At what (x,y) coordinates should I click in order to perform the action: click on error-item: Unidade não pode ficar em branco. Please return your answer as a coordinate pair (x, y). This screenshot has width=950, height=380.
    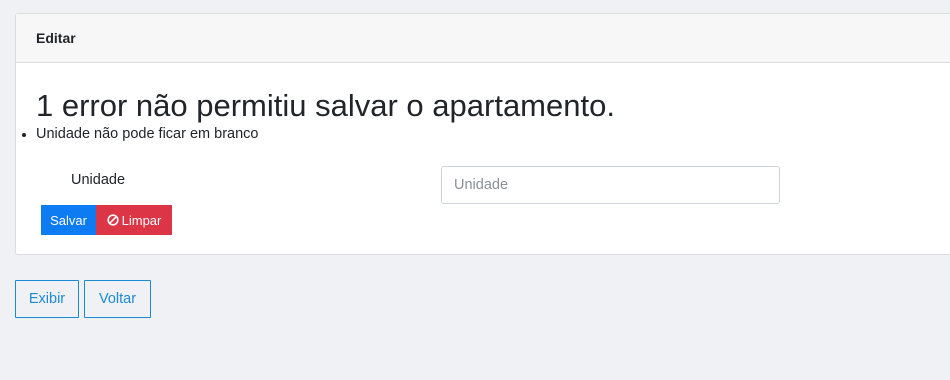
    Looking at the image, I should click on (147, 134).